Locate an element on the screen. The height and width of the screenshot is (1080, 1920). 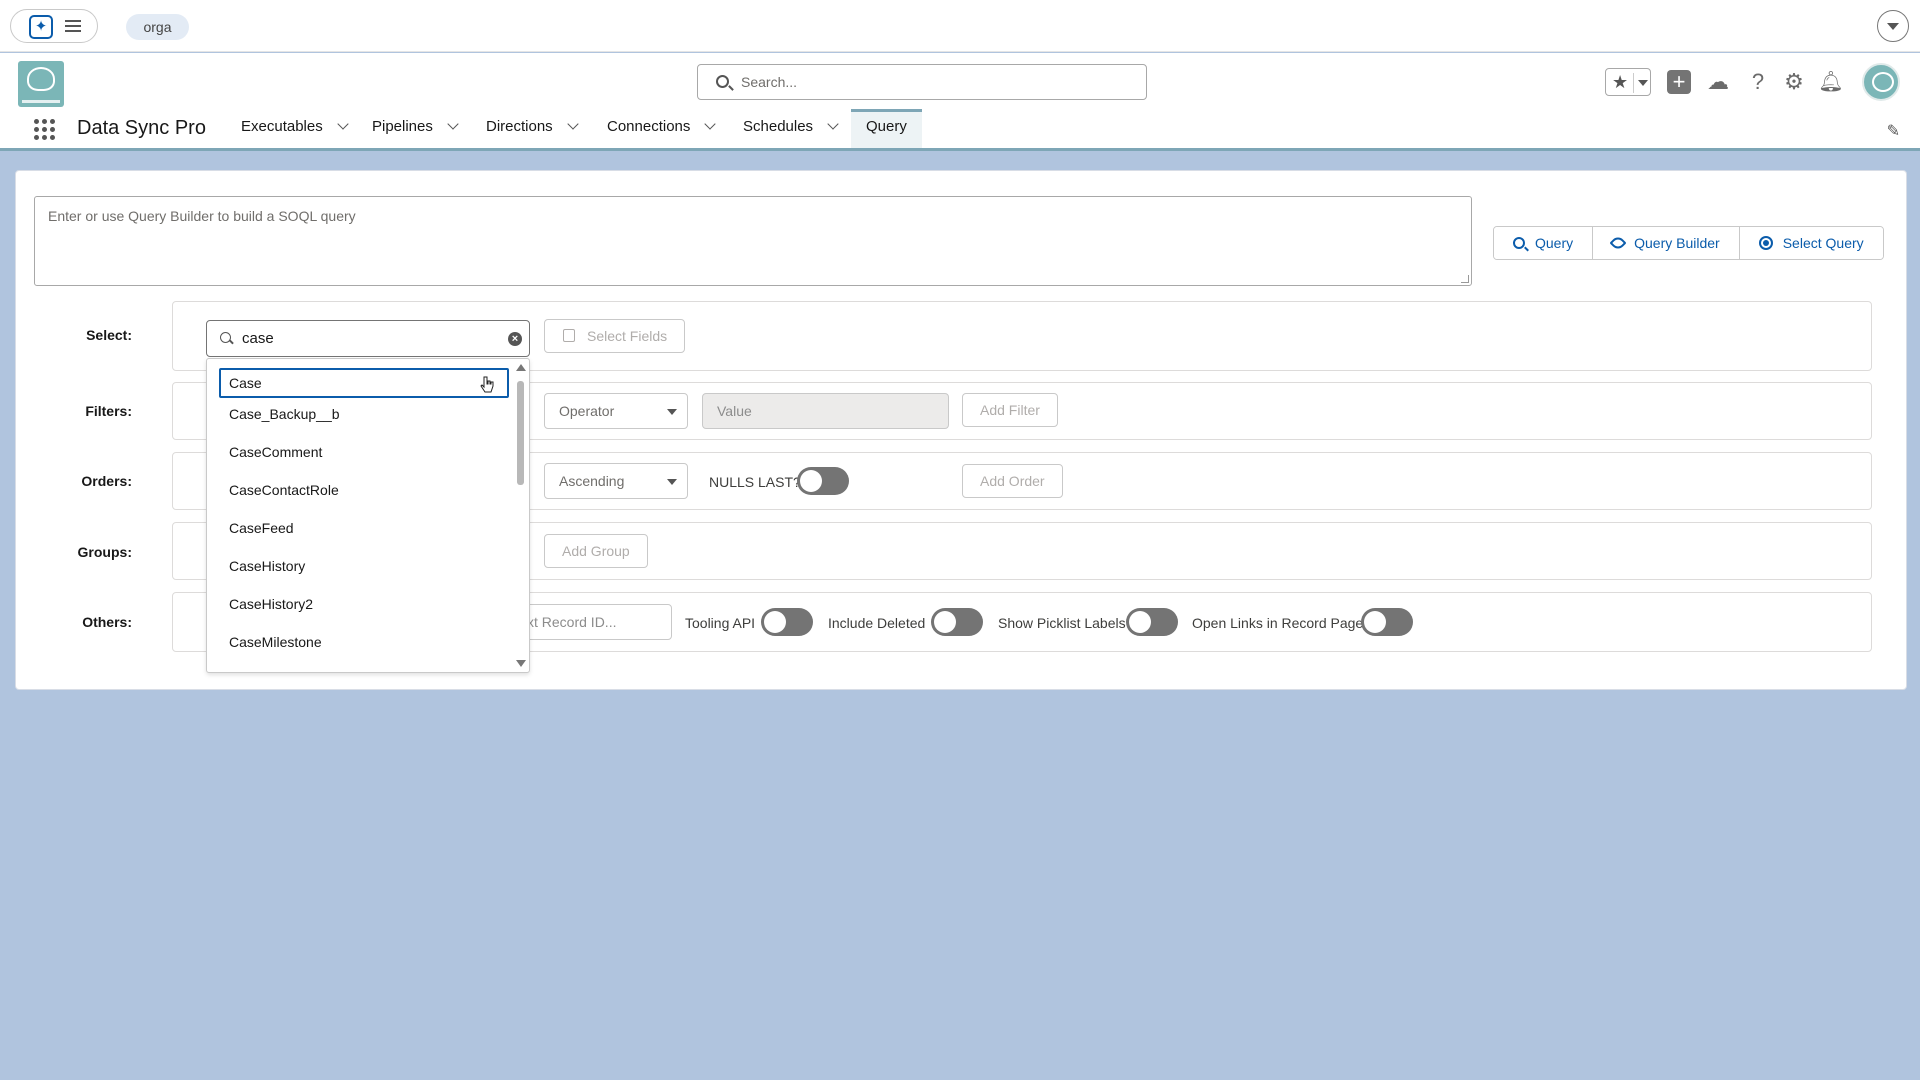
include-deleted-toggle is located at coordinates (957, 622).